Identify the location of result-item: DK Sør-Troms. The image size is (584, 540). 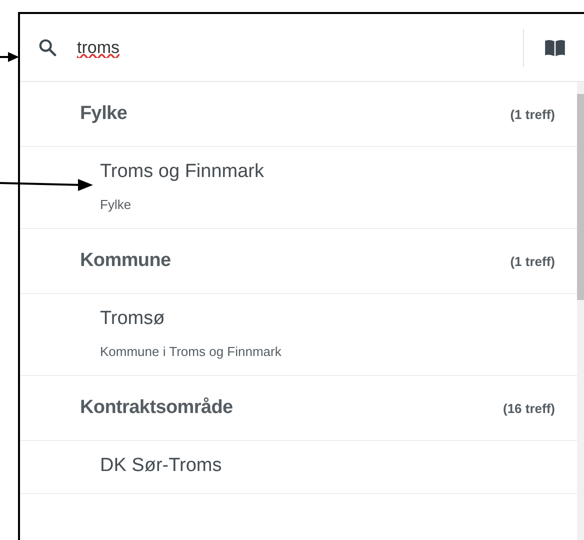
(298, 467).